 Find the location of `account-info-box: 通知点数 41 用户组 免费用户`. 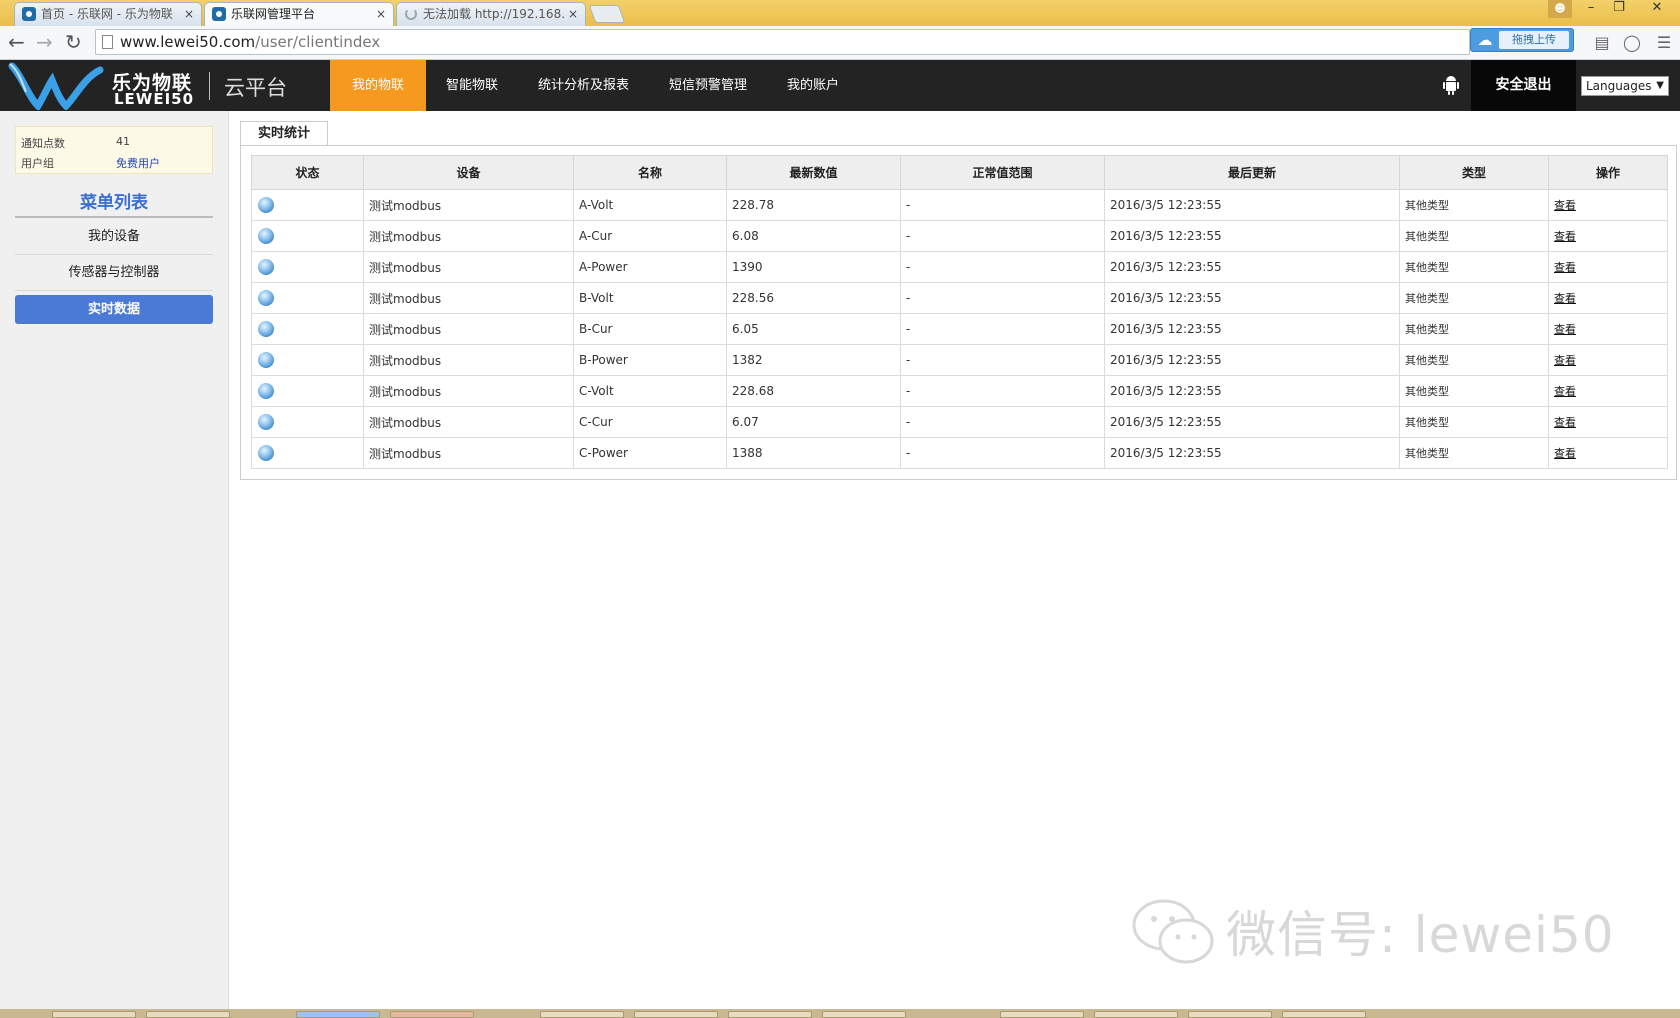

account-info-box: 通知点数 41 用户组 免费用户 is located at coordinates (114, 150).